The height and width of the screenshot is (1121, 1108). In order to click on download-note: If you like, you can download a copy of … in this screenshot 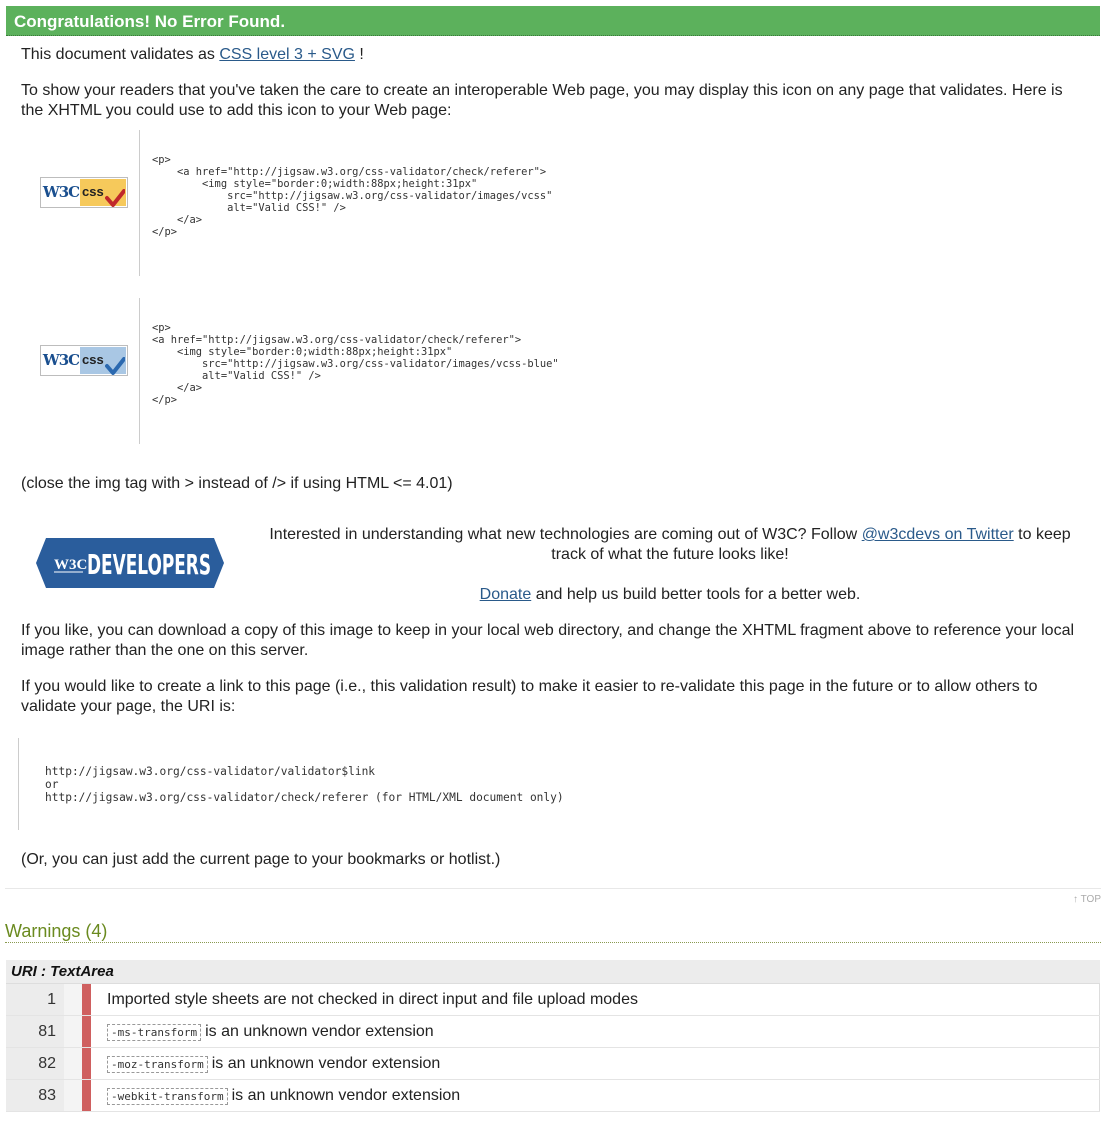, I will do `click(548, 640)`.